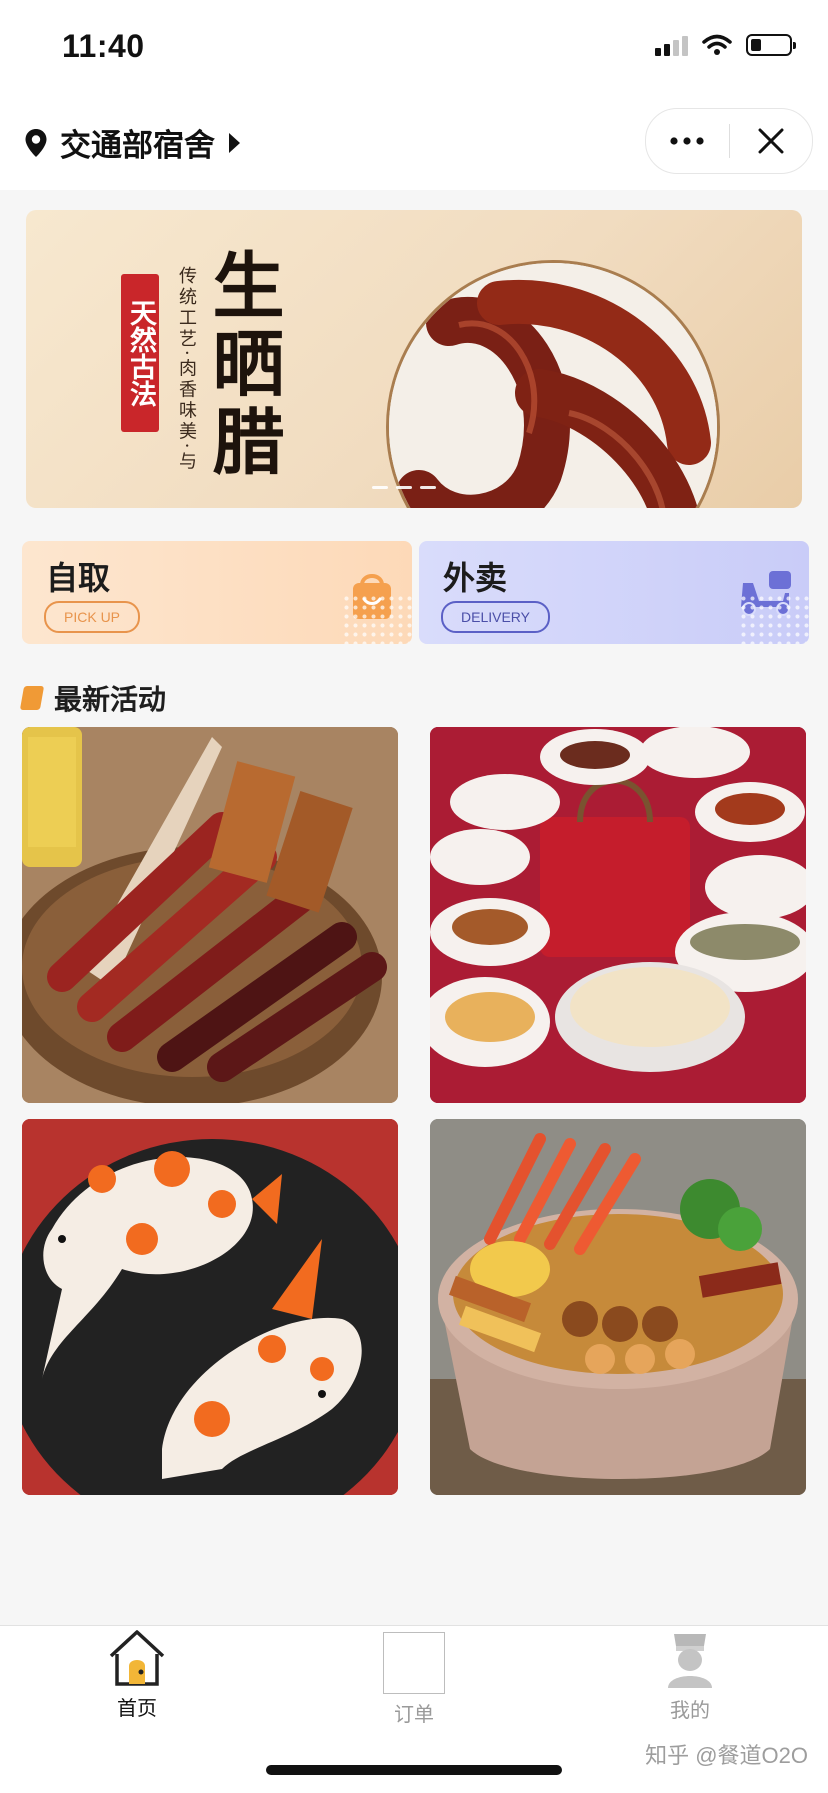 Image resolution: width=828 pixels, height=1793 pixels. Describe the element at coordinates (242, 365) in the screenshot. I see `banner-title: 生晒腊` at that location.